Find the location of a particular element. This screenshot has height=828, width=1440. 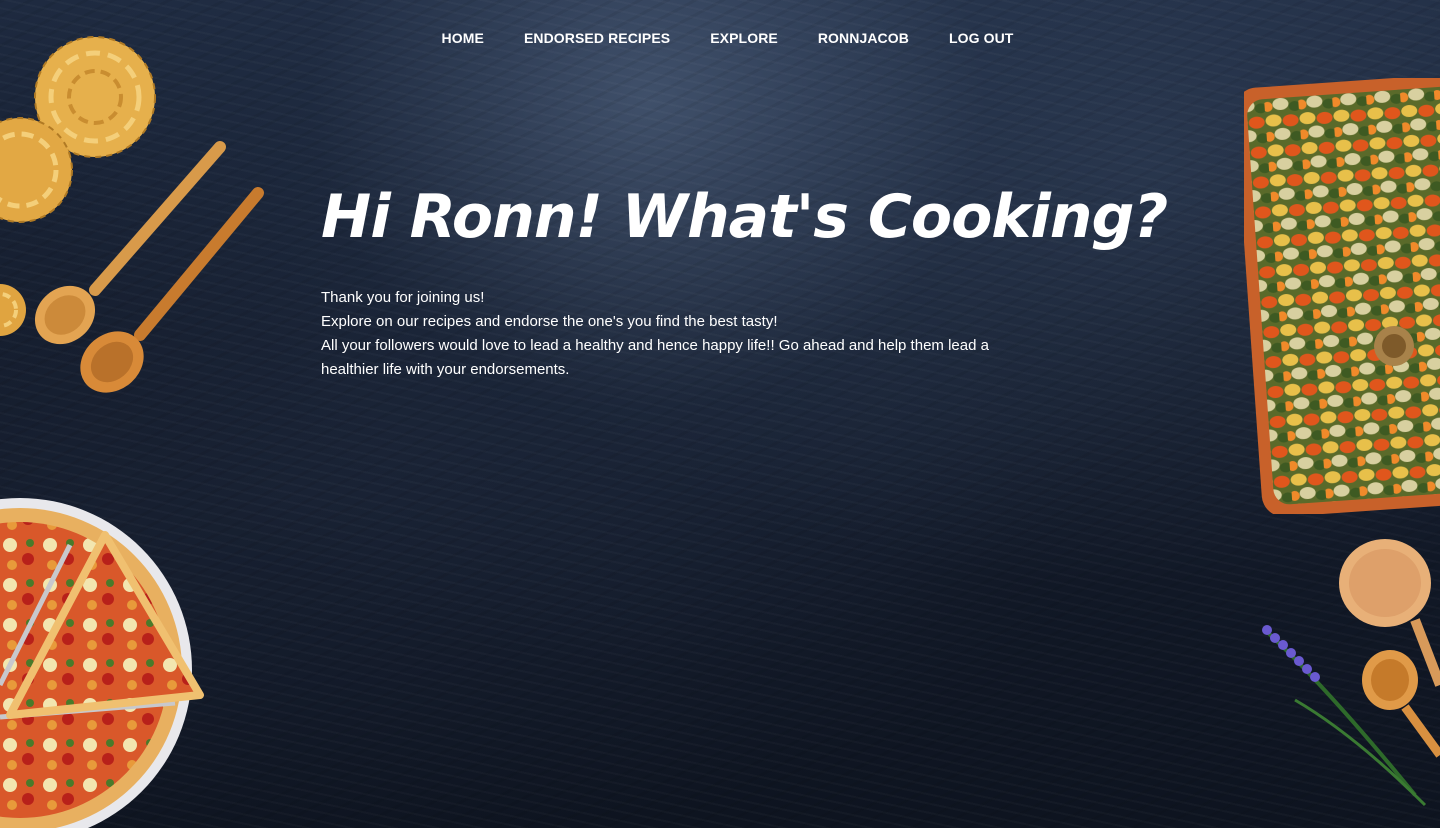

page-title: Hi Ronn! What's Cooking? is located at coordinates (744, 217).